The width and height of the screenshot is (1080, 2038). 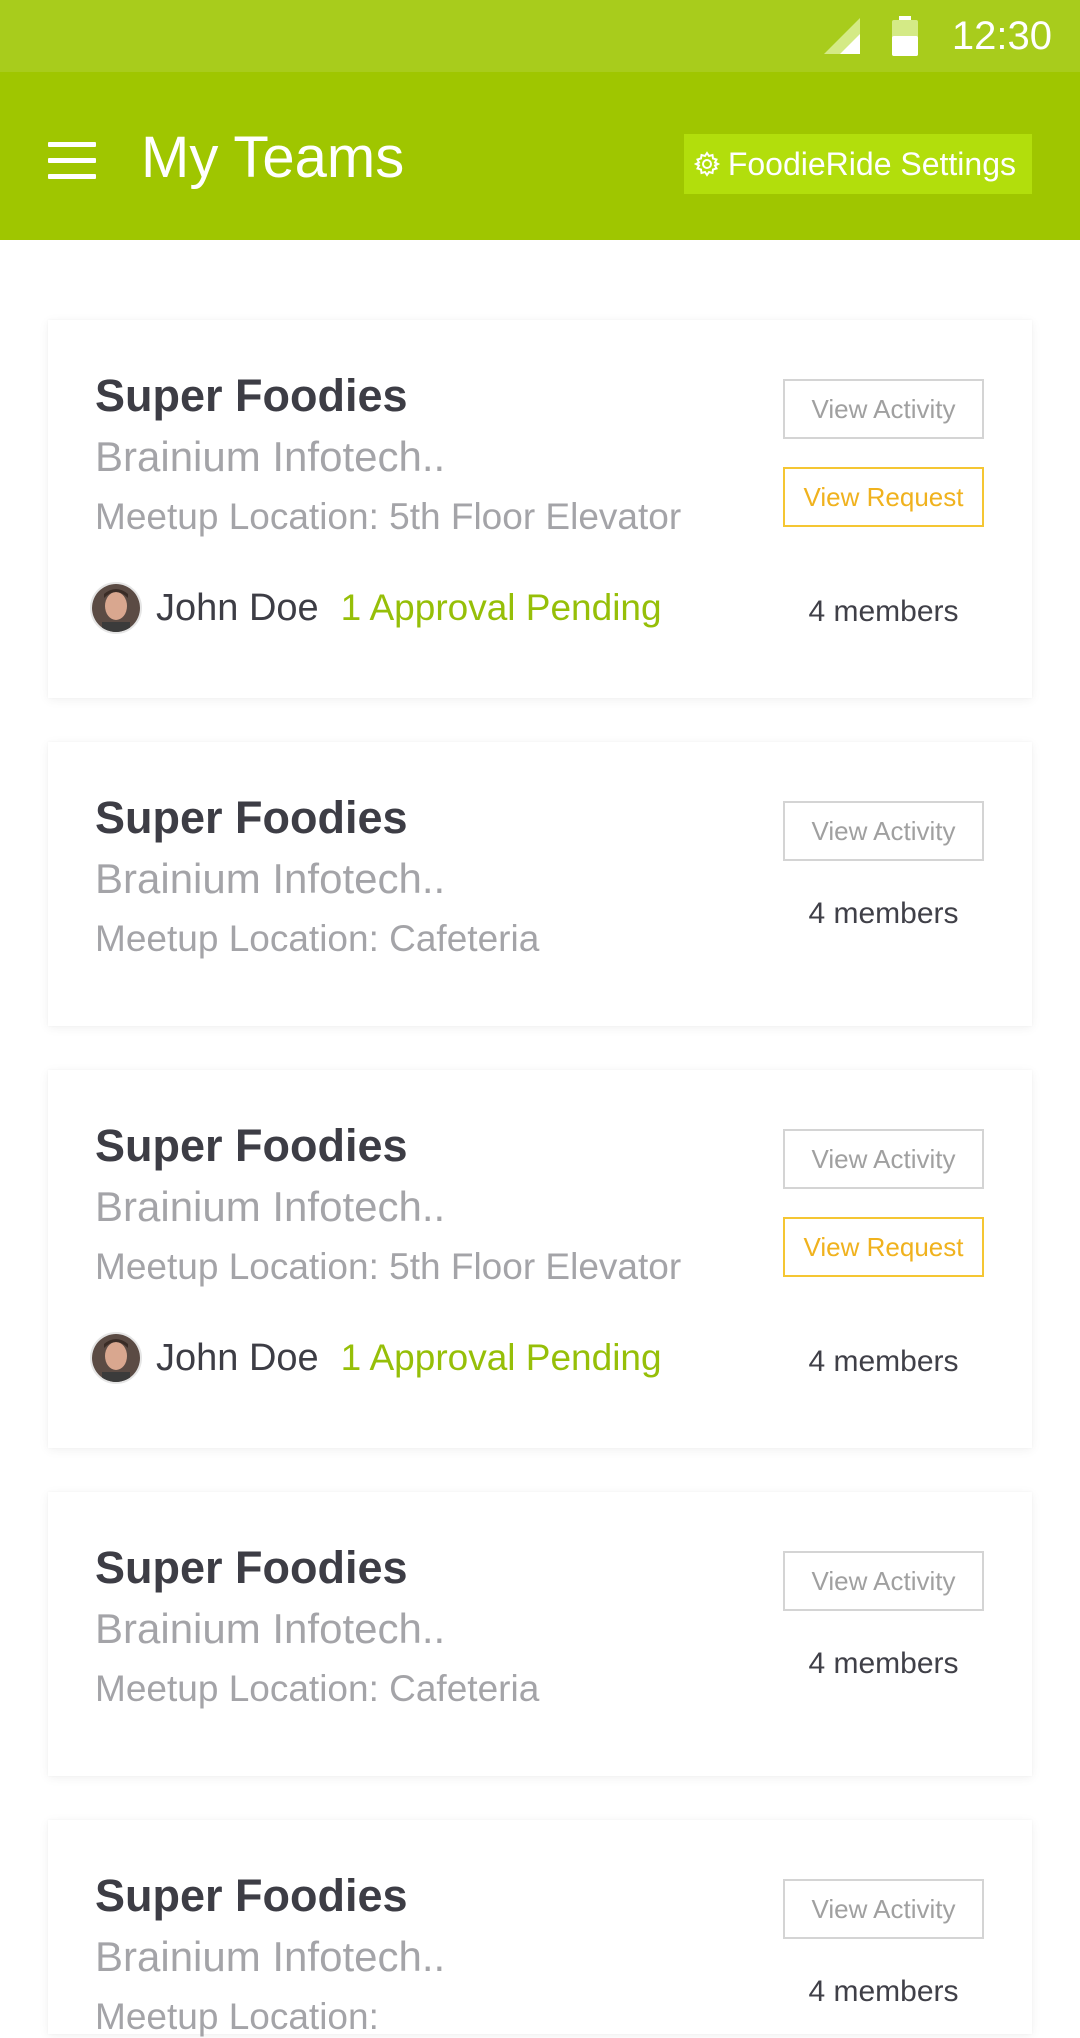 I want to click on gear-icon, so click(x=706, y=164).